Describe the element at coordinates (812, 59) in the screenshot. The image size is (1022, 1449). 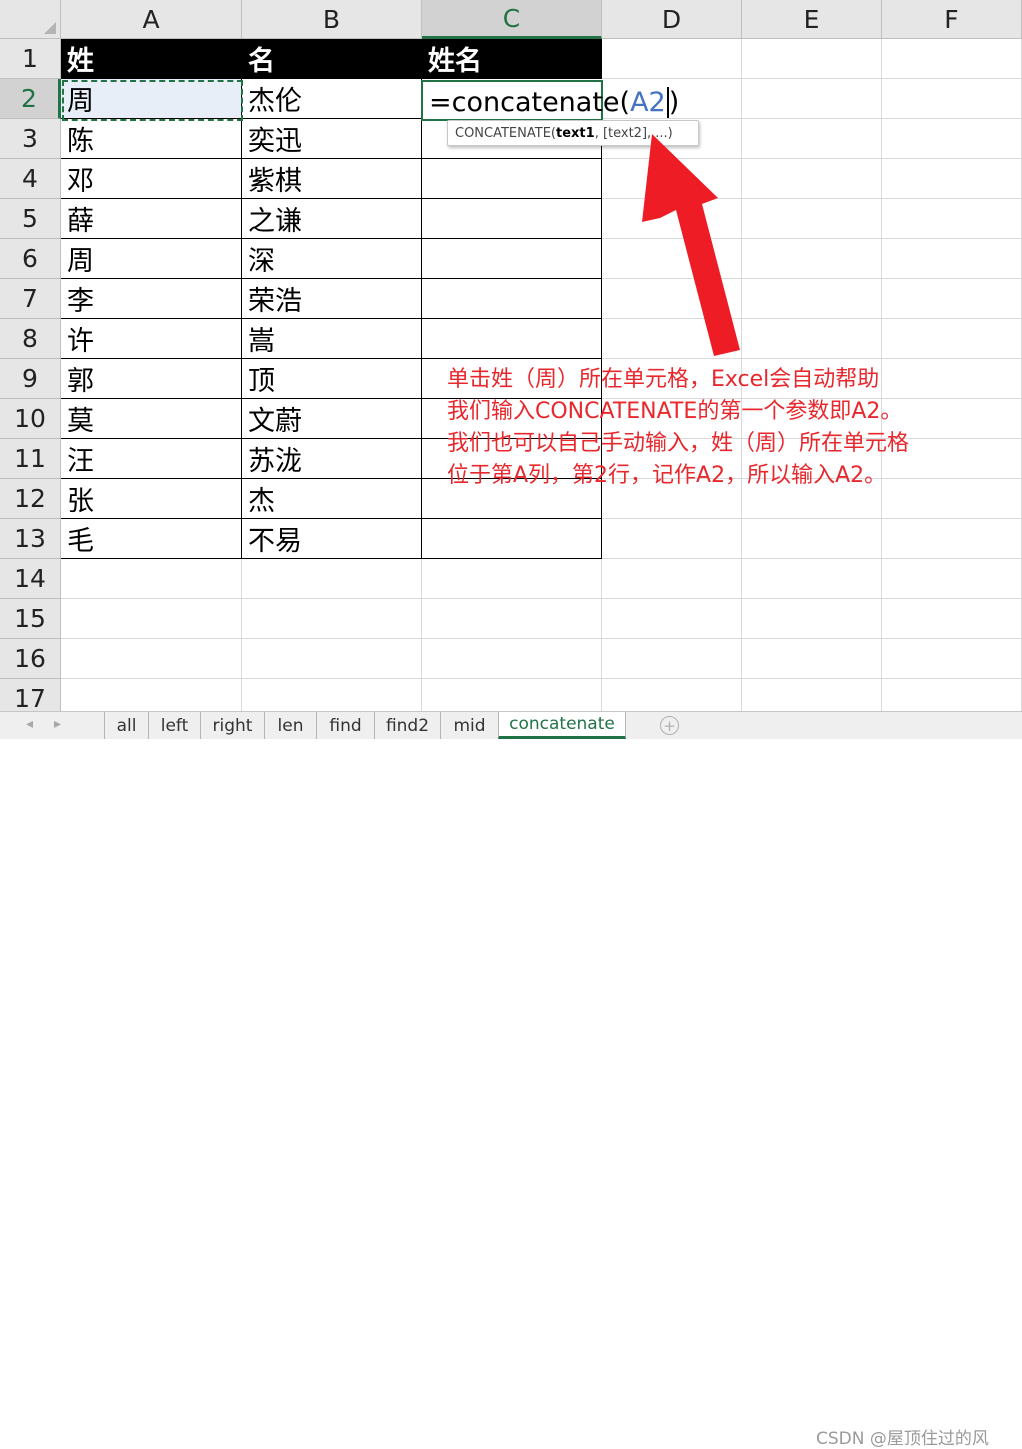
I see `cell-e1` at that location.